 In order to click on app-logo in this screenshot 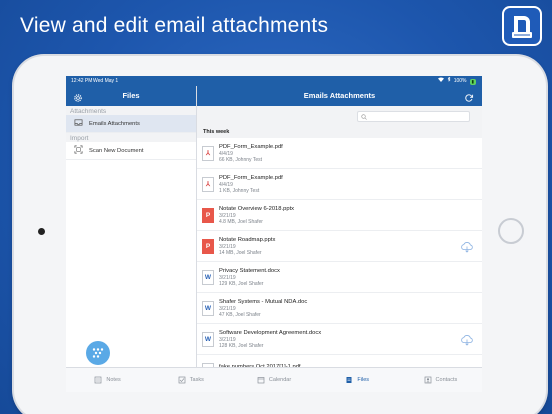, I will do `click(522, 26)`.